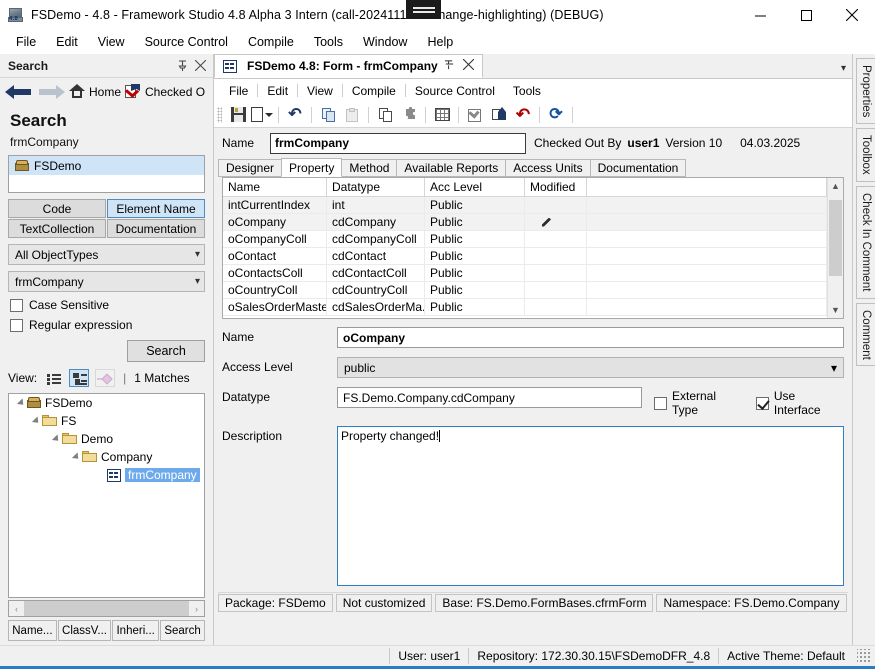 This screenshot has width=875, height=669. I want to click on chevron-down-icon: ▾, so click(843, 68).